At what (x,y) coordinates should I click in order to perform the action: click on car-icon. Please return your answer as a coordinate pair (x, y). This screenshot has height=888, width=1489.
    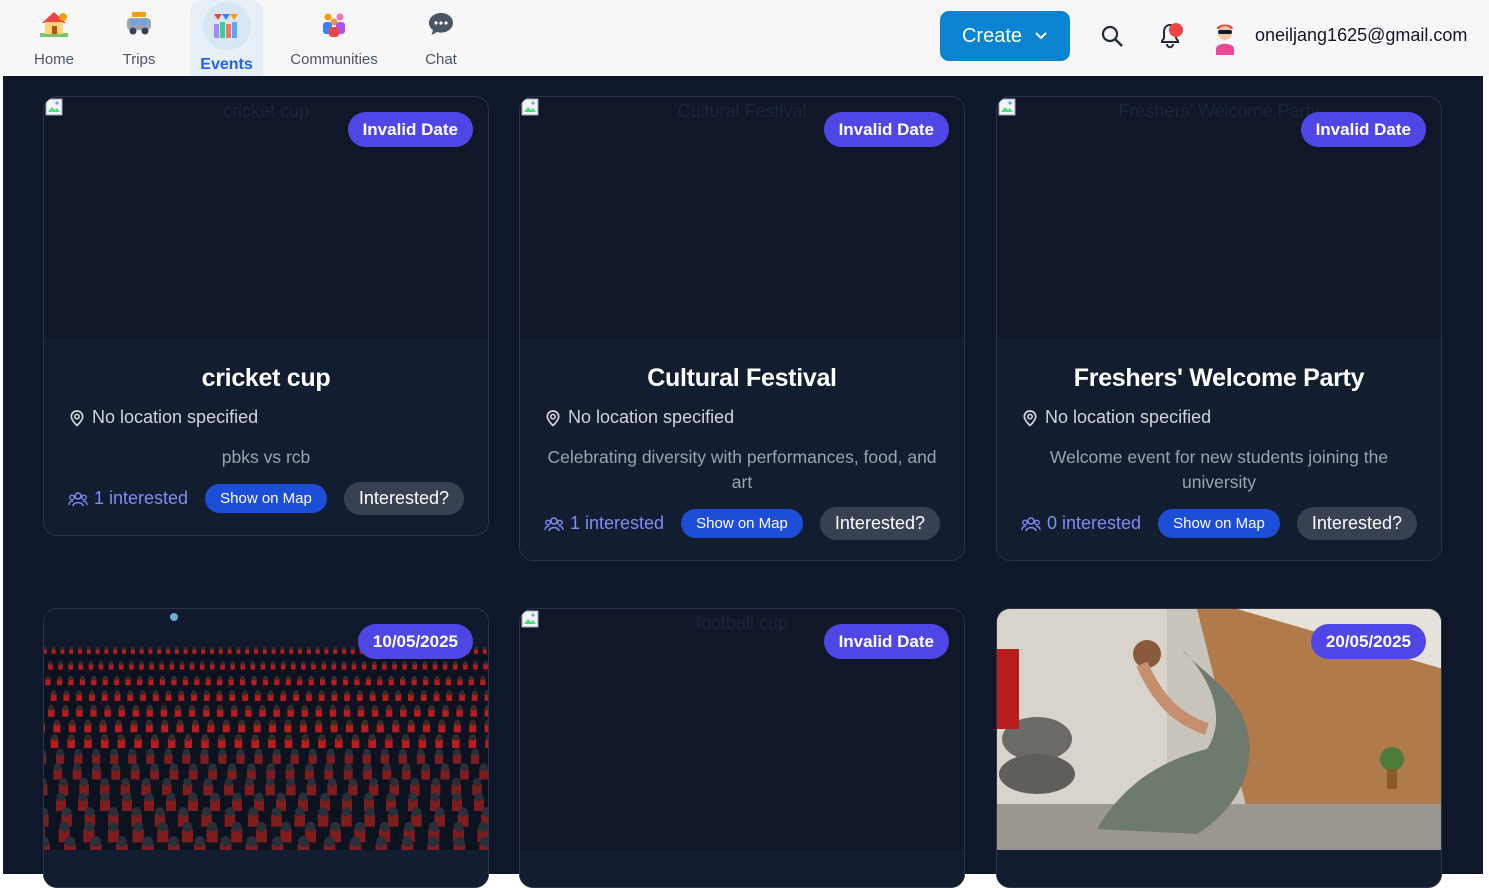
    Looking at the image, I should click on (139, 24).